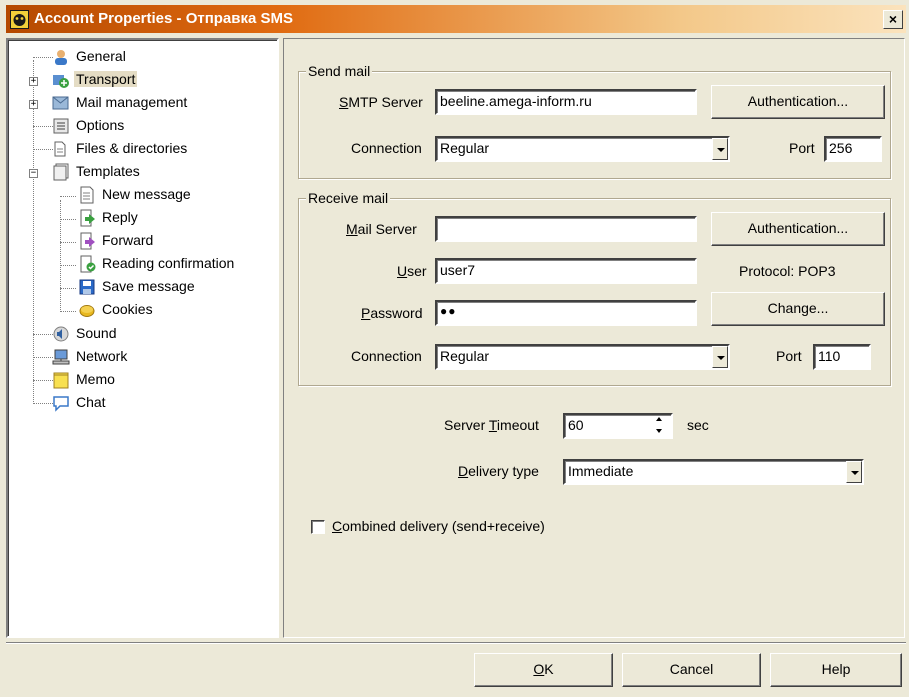 This screenshot has height=697, width=909. I want to click on receive-connection-value: Regular, so click(465, 356).